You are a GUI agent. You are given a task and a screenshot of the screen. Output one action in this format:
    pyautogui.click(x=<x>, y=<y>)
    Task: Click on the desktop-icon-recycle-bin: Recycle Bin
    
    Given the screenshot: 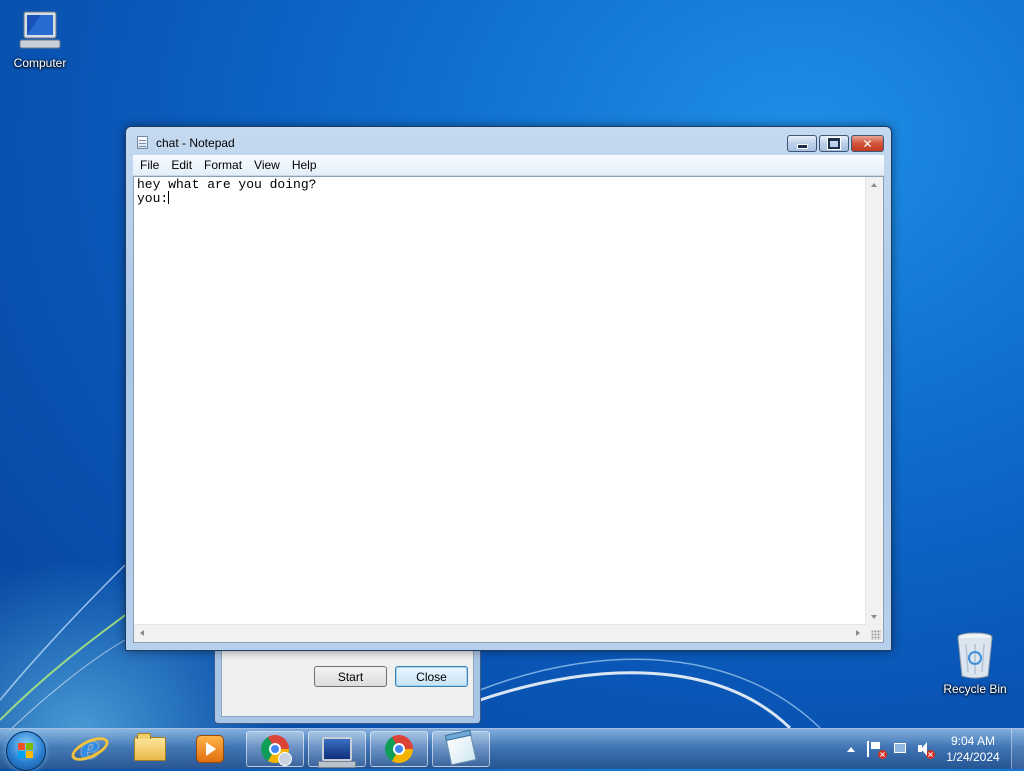 What is the action you would take?
    pyautogui.click(x=975, y=663)
    